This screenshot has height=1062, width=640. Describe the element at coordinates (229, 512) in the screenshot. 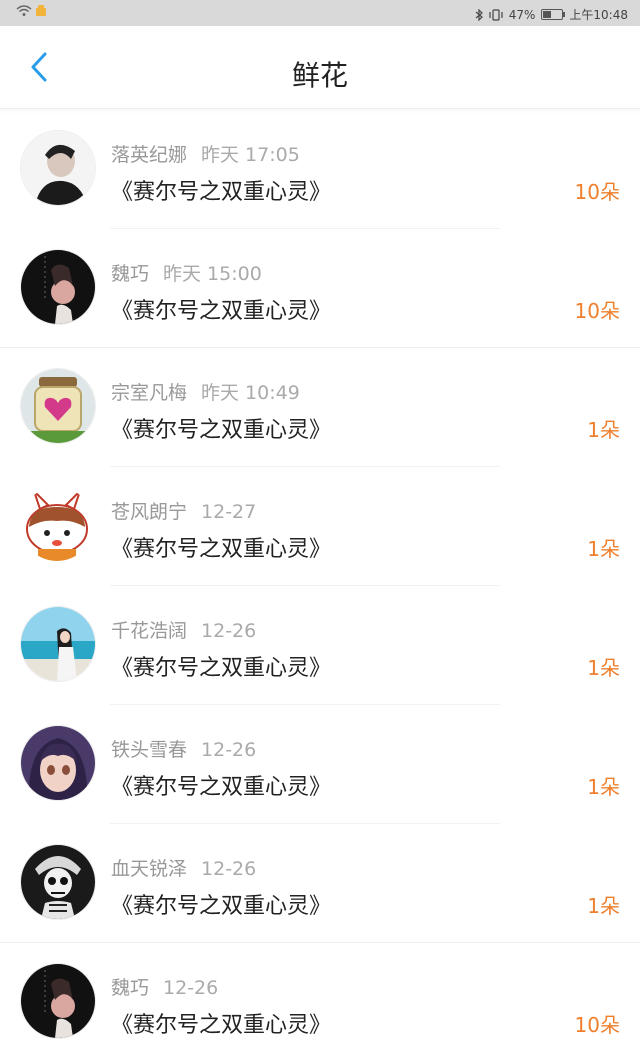

I see `timestamp: 12-27` at that location.